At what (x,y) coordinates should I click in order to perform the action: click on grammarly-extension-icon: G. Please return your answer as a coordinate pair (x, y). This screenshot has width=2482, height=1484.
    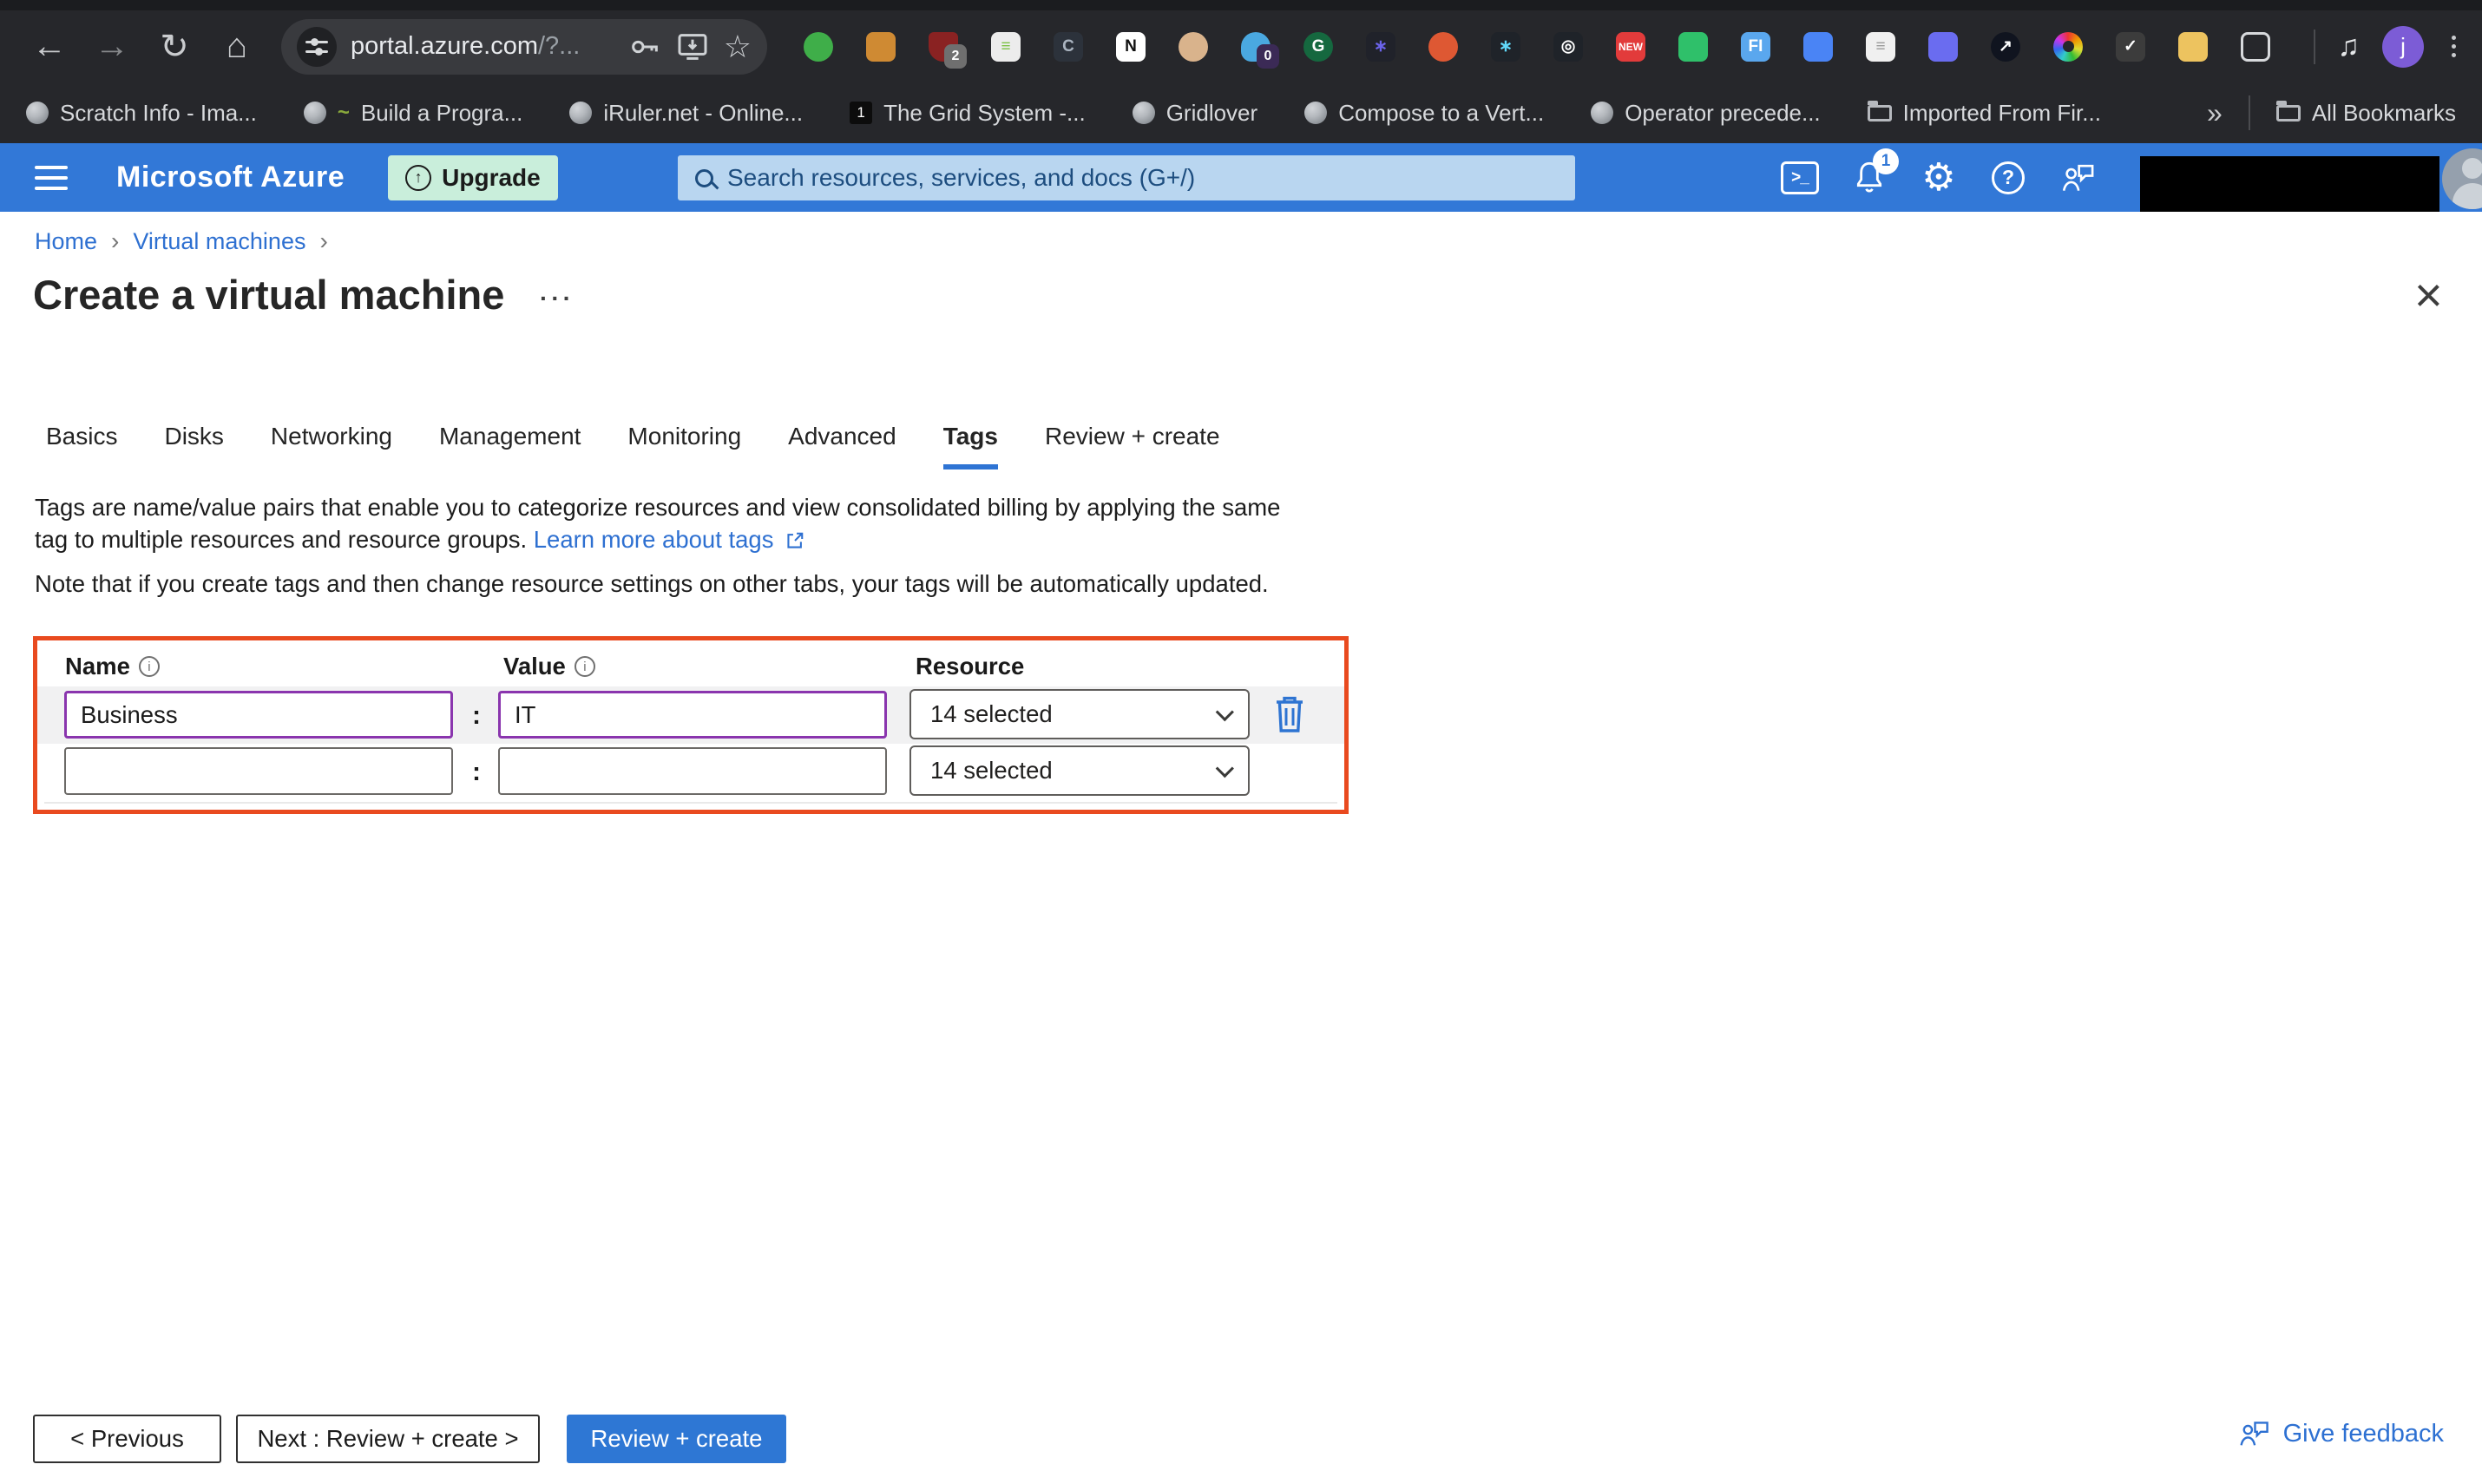
    Looking at the image, I should click on (1318, 46).